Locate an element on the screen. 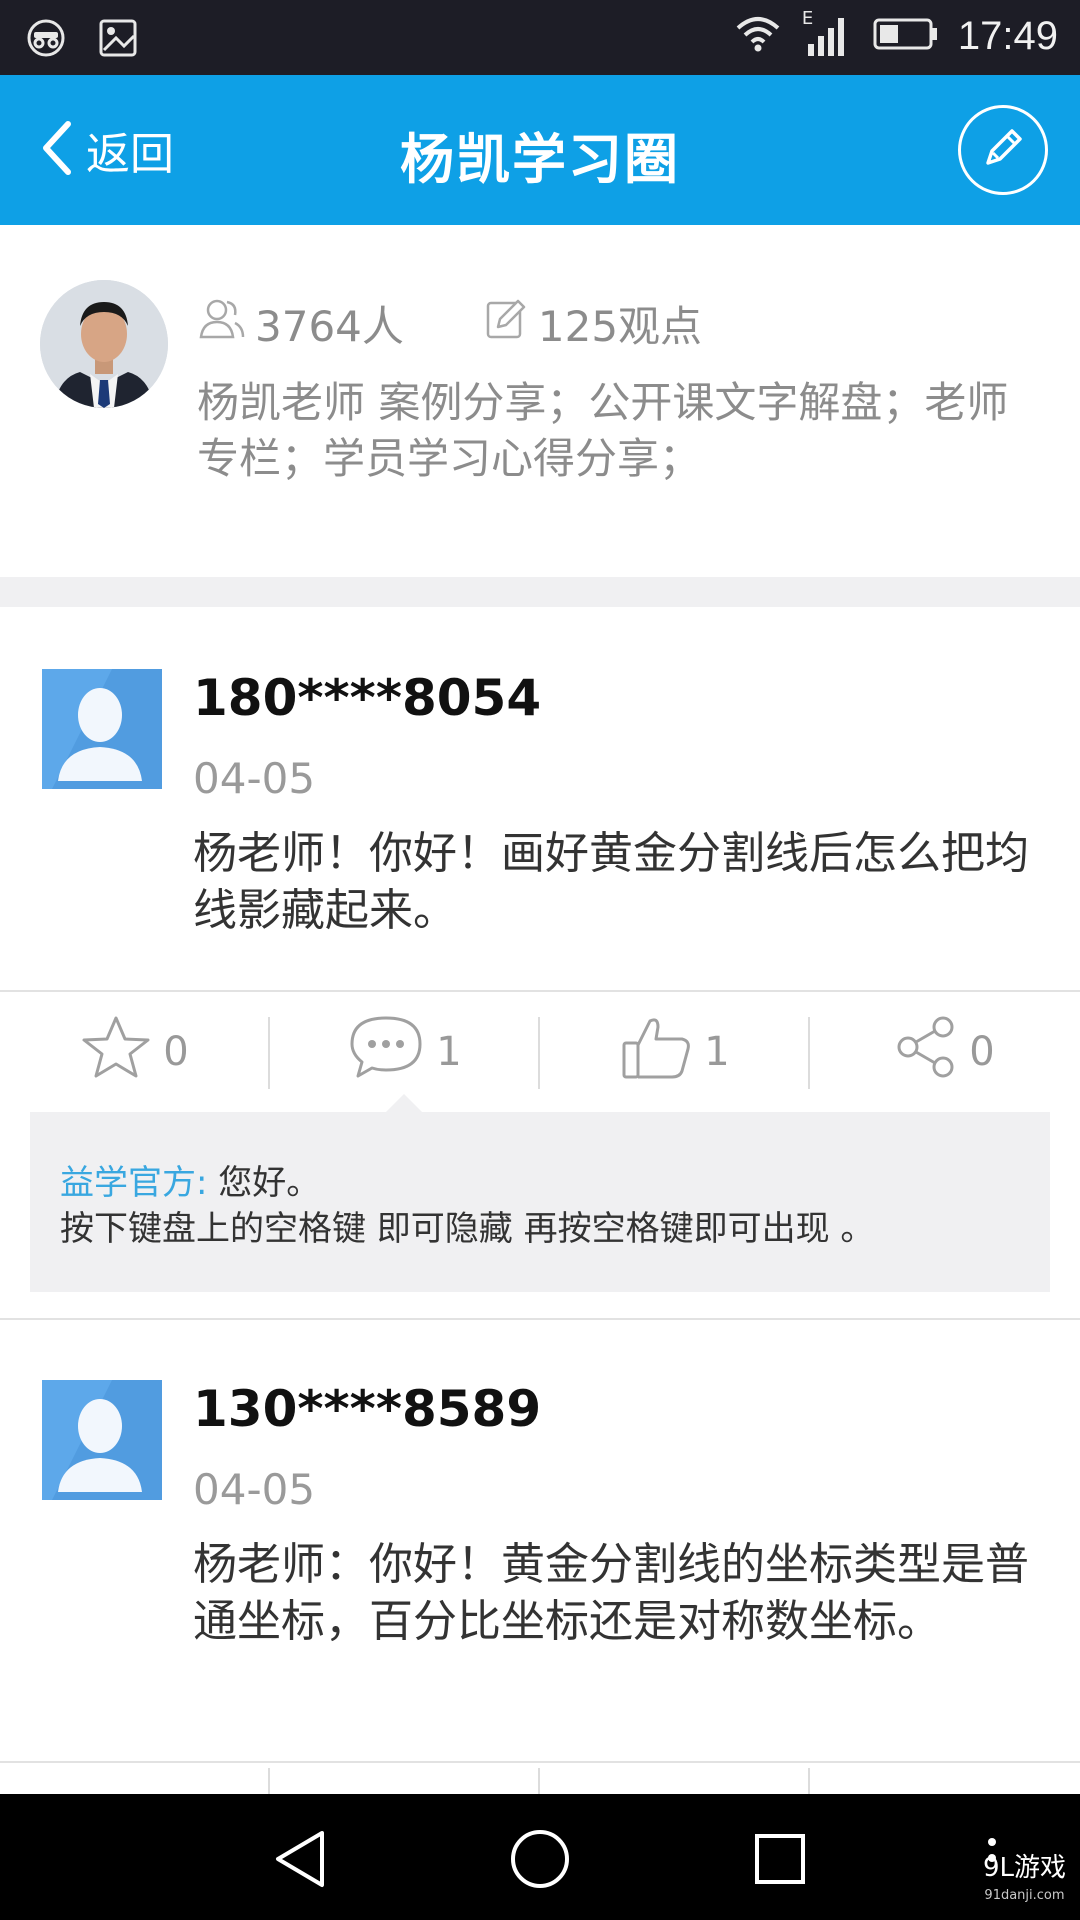 This screenshot has height=1920, width=1080. watermark: 9L游戏 91danji.com is located at coordinates (1024, 1882).